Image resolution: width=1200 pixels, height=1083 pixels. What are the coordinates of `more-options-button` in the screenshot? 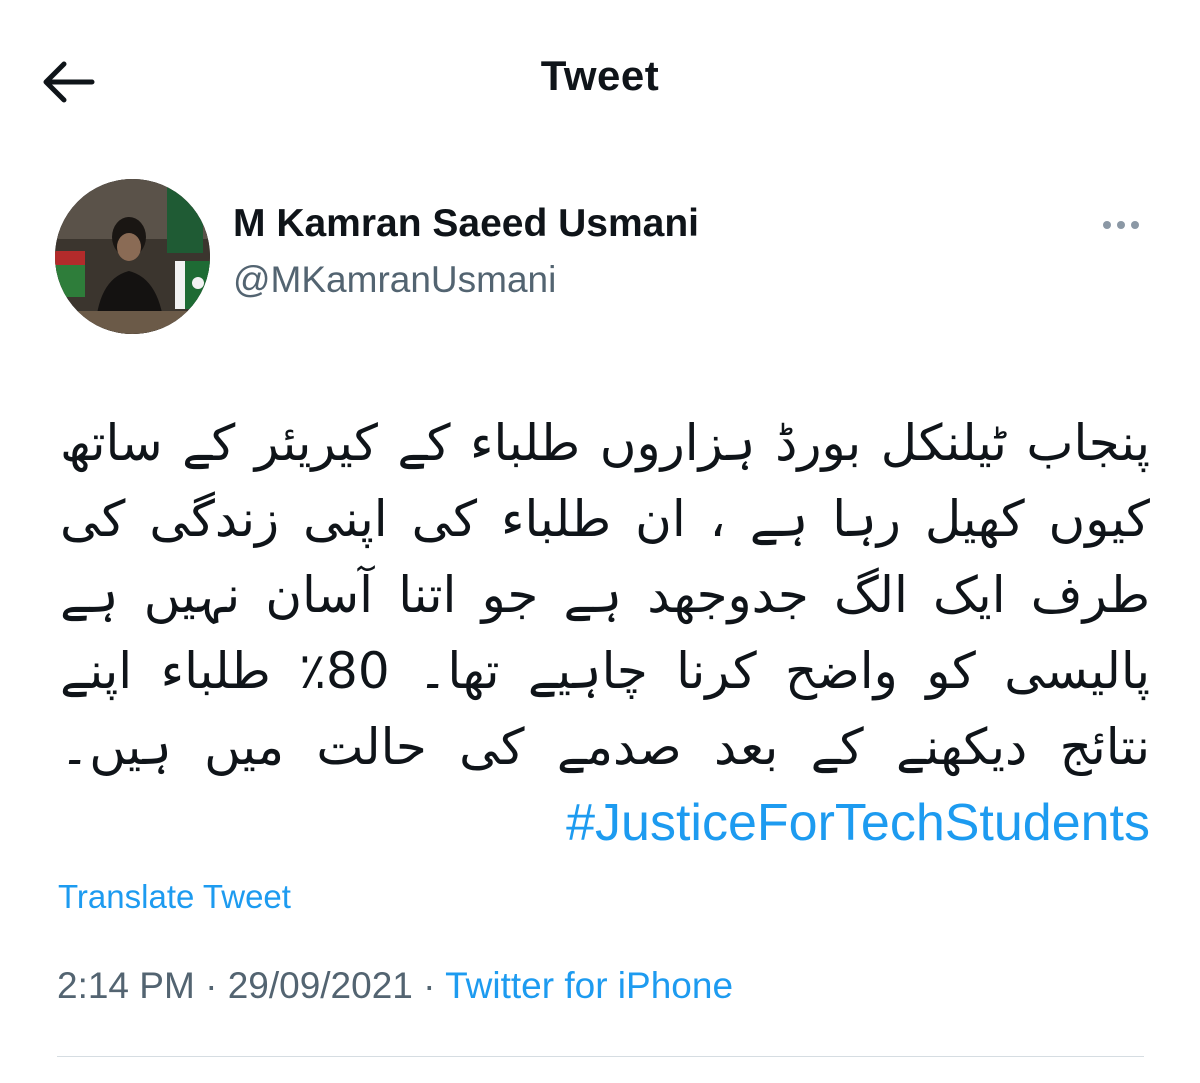 It's located at (1121, 225).